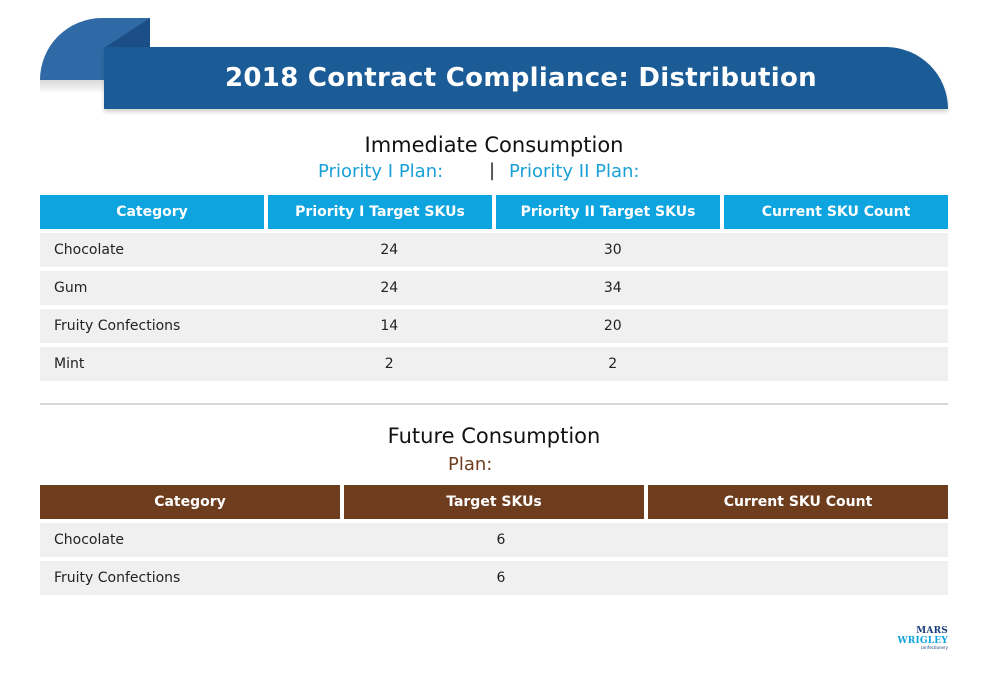 The image size is (988, 679). Describe the element at coordinates (574, 171) in the screenshot. I see `priority-2-plan-label: Priority II Plan:` at that location.